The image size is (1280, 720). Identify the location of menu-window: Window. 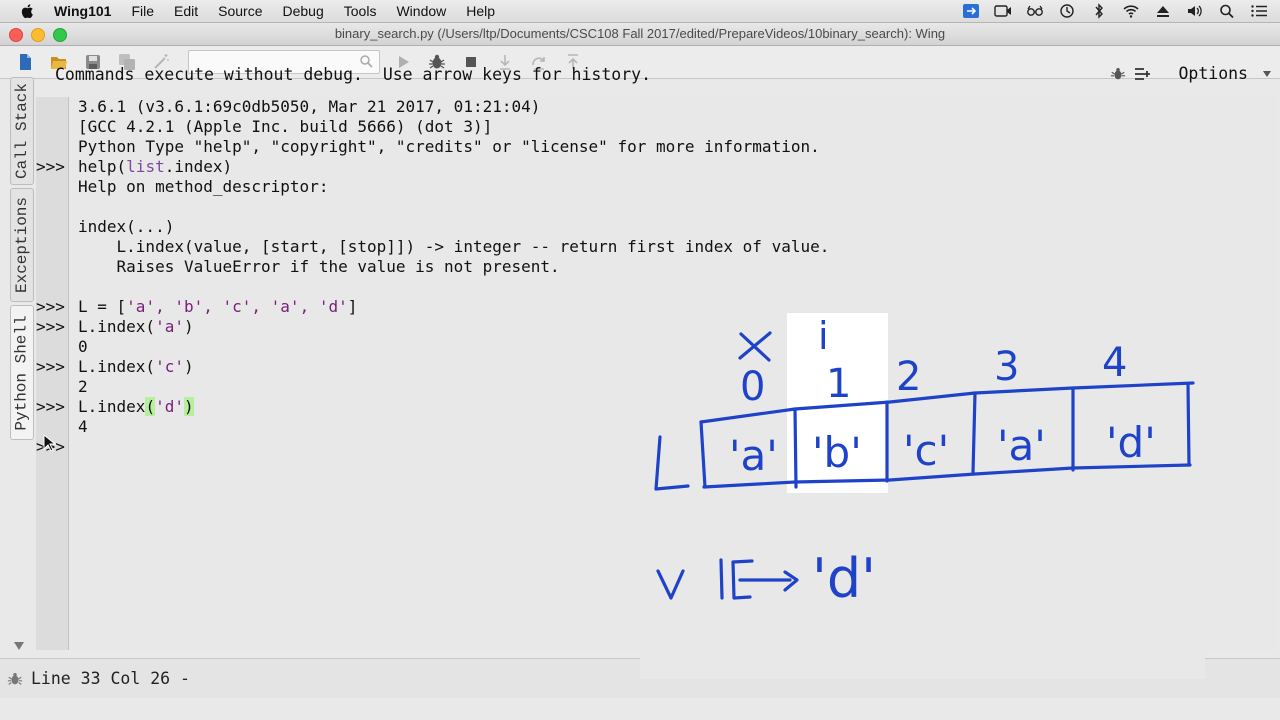
(421, 11).